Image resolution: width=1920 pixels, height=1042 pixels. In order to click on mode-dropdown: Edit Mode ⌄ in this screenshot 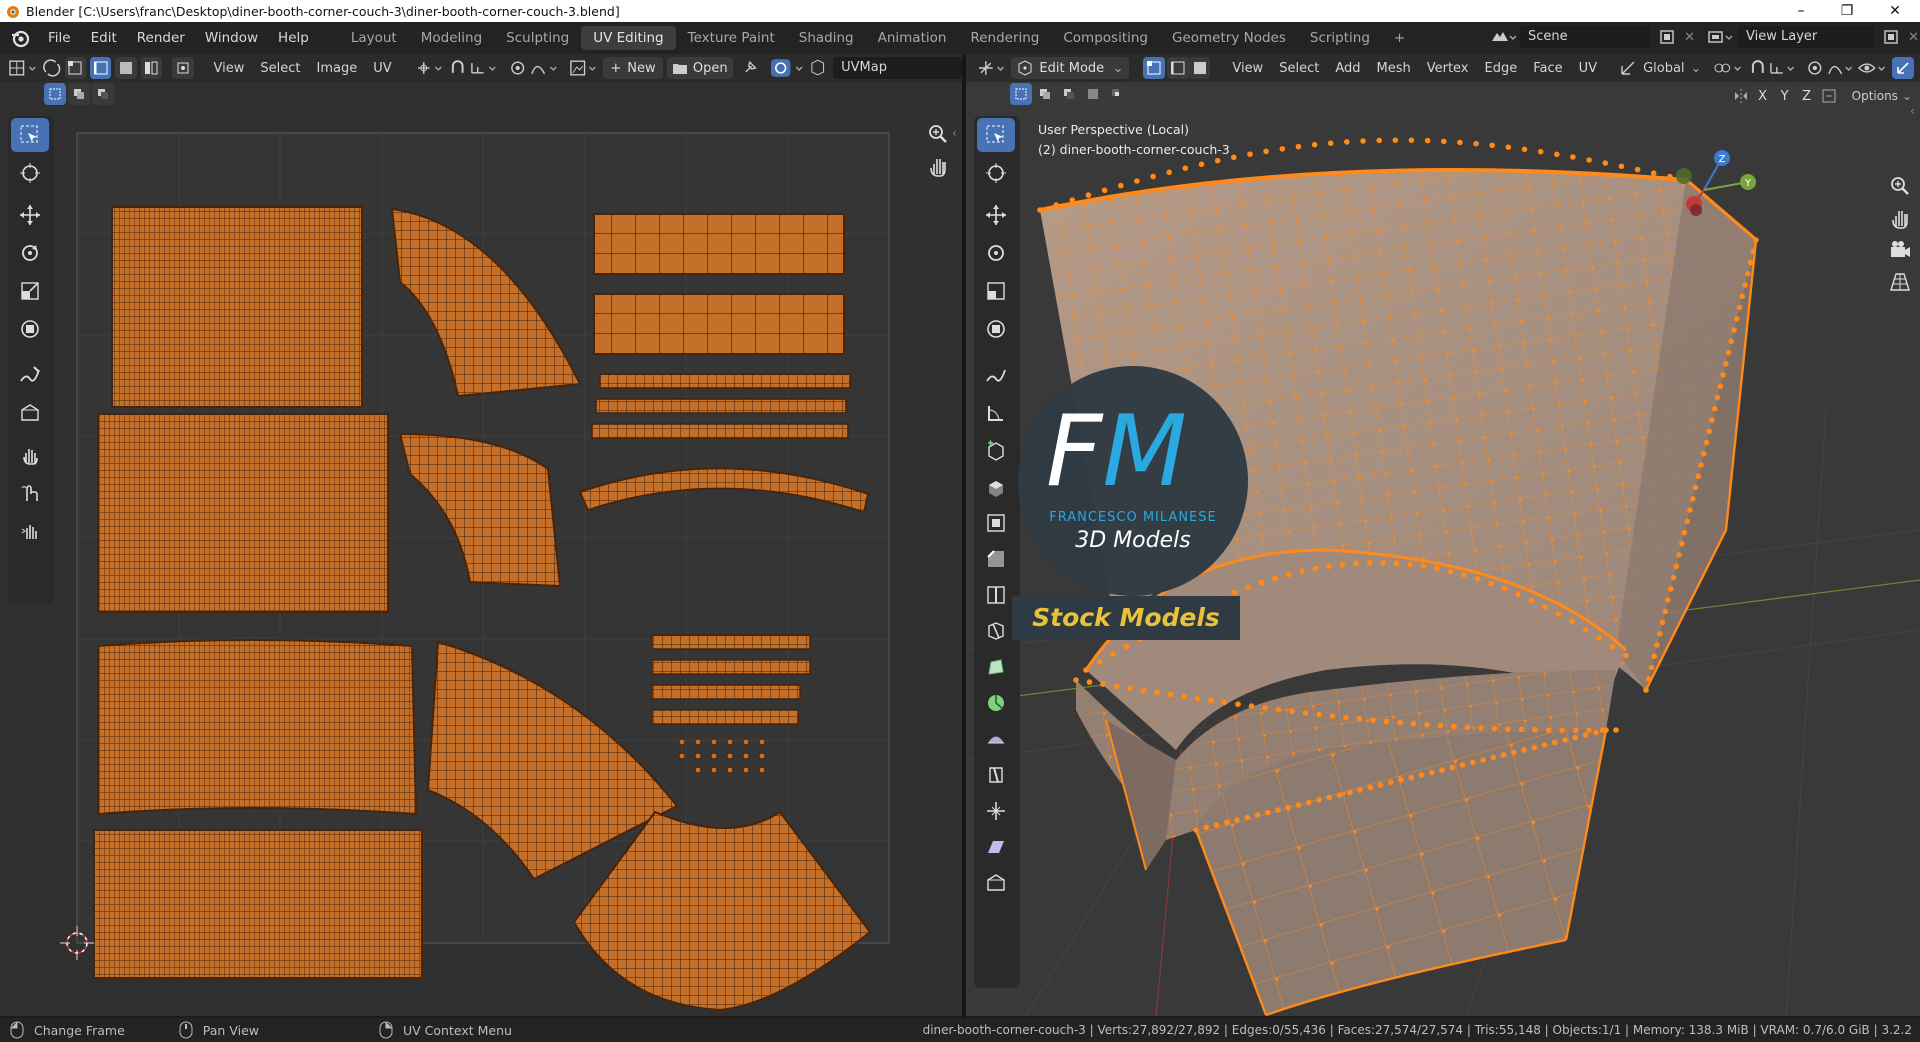, I will do `click(1070, 68)`.